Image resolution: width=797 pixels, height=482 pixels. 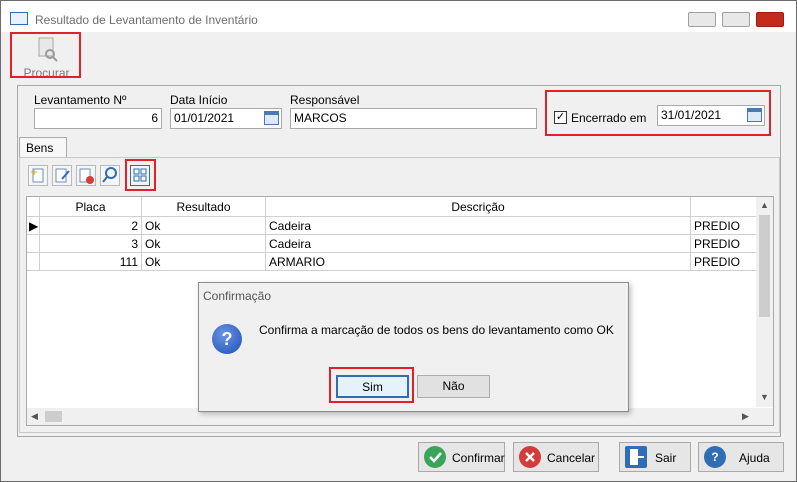 I want to click on scroll-up-icon: ▲, so click(x=764, y=205).